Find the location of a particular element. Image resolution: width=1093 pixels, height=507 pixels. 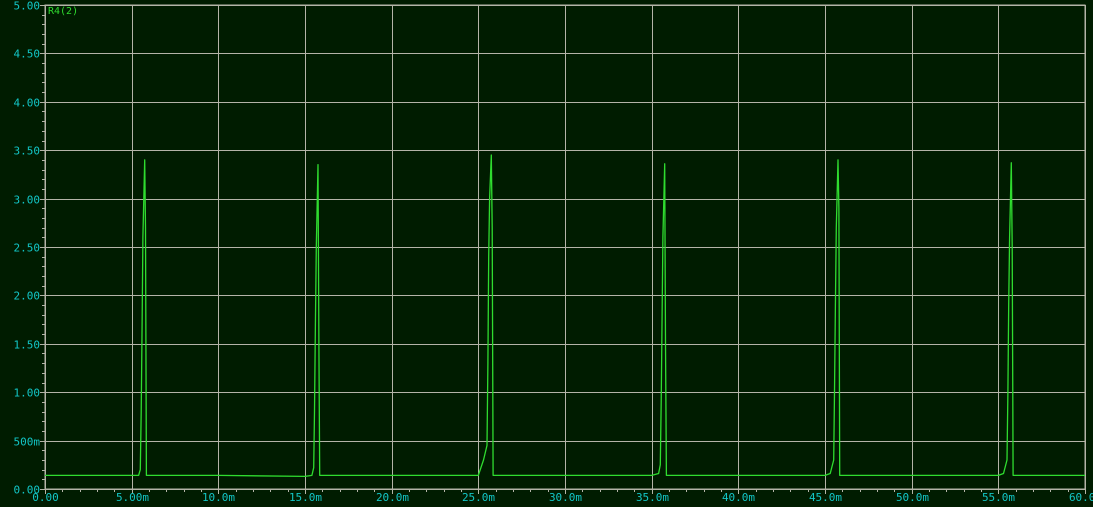

x-tick-label: 25.0m is located at coordinates (478, 497).